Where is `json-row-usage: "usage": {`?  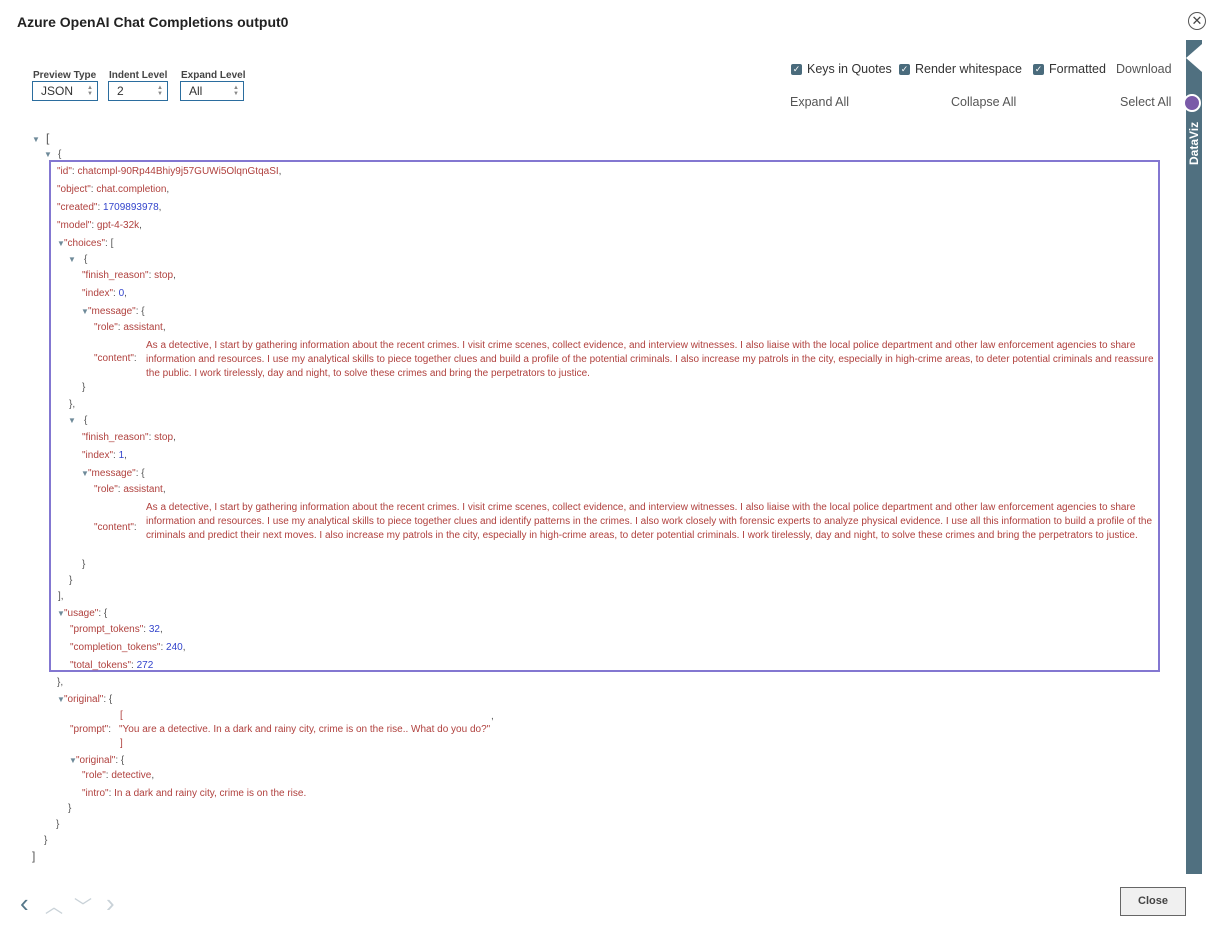
json-row-usage: "usage": { is located at coordinates (85, 613).